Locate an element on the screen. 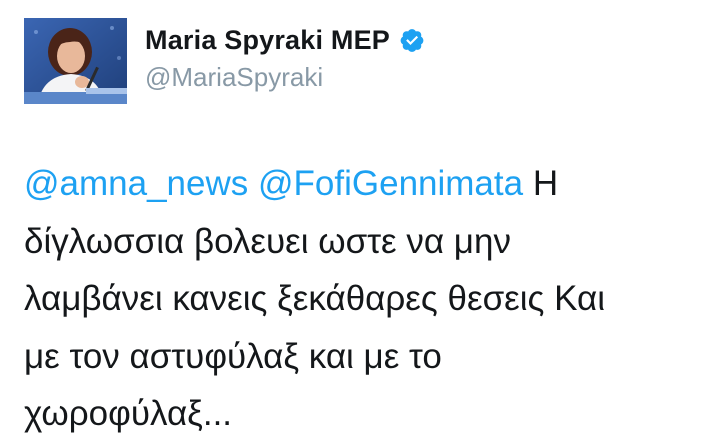 The image size is (707, 443). name-row: Maria Spyraki MEP is located at coordinates (285, 40).